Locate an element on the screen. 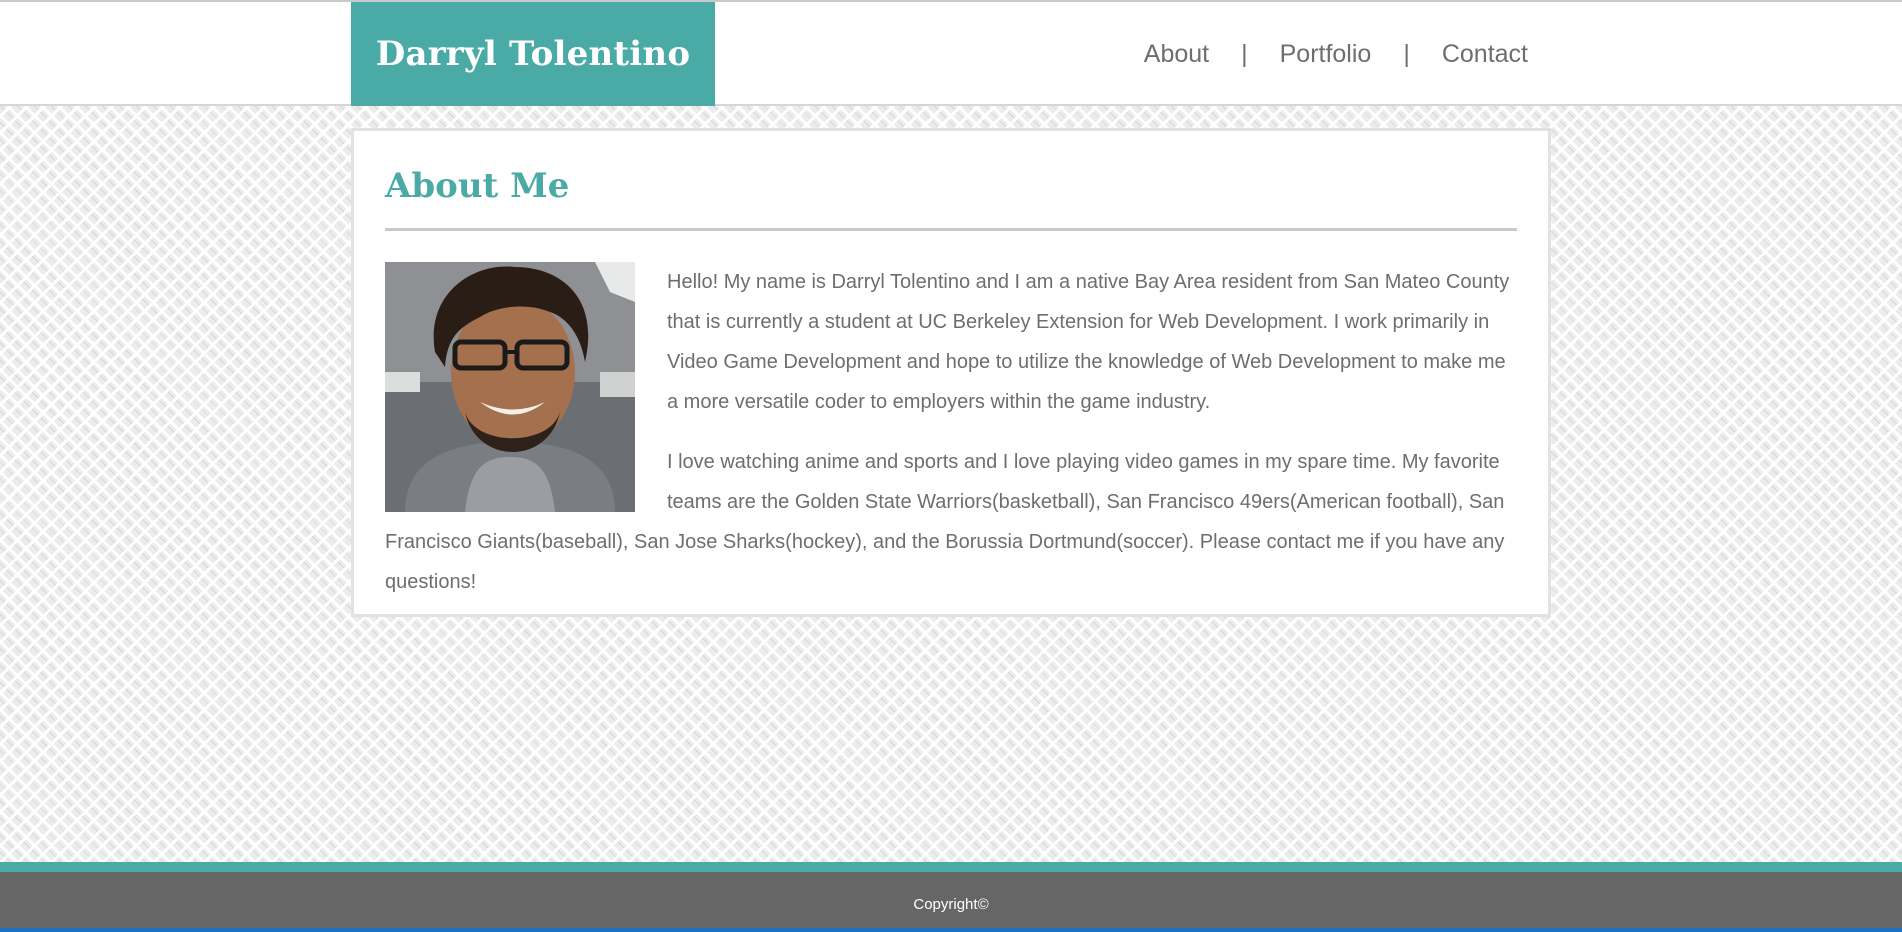 The width and height of the screenshot is (1902, 932). brand-logo: Darryl Tolentino is located at coordinates (533, 54).